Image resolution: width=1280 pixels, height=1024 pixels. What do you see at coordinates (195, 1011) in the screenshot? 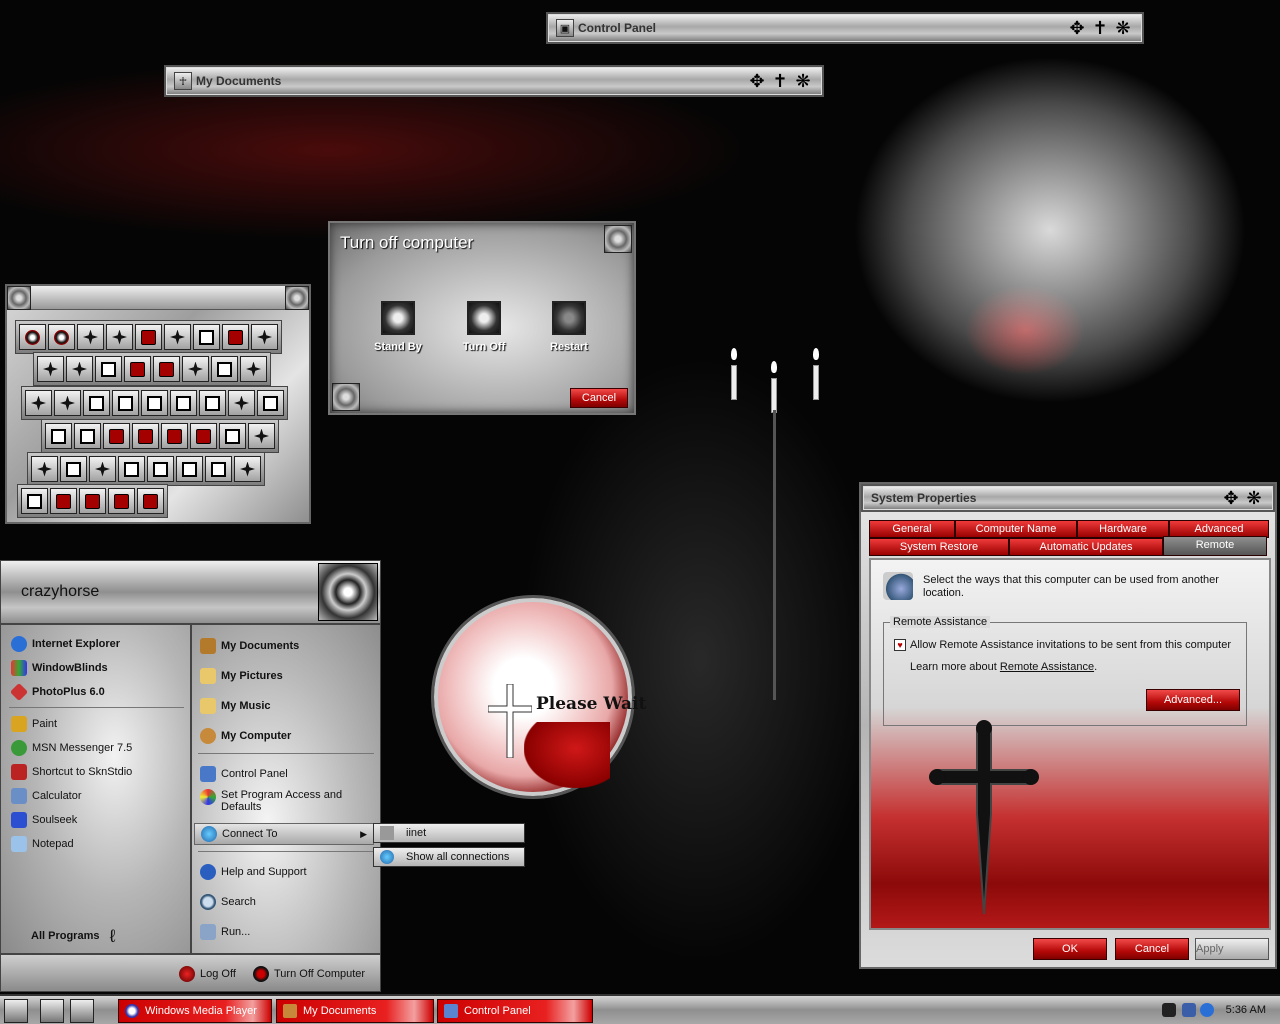
I see `task-windows-media-player: Windows Media Player` at bounding box center [195, 1011].